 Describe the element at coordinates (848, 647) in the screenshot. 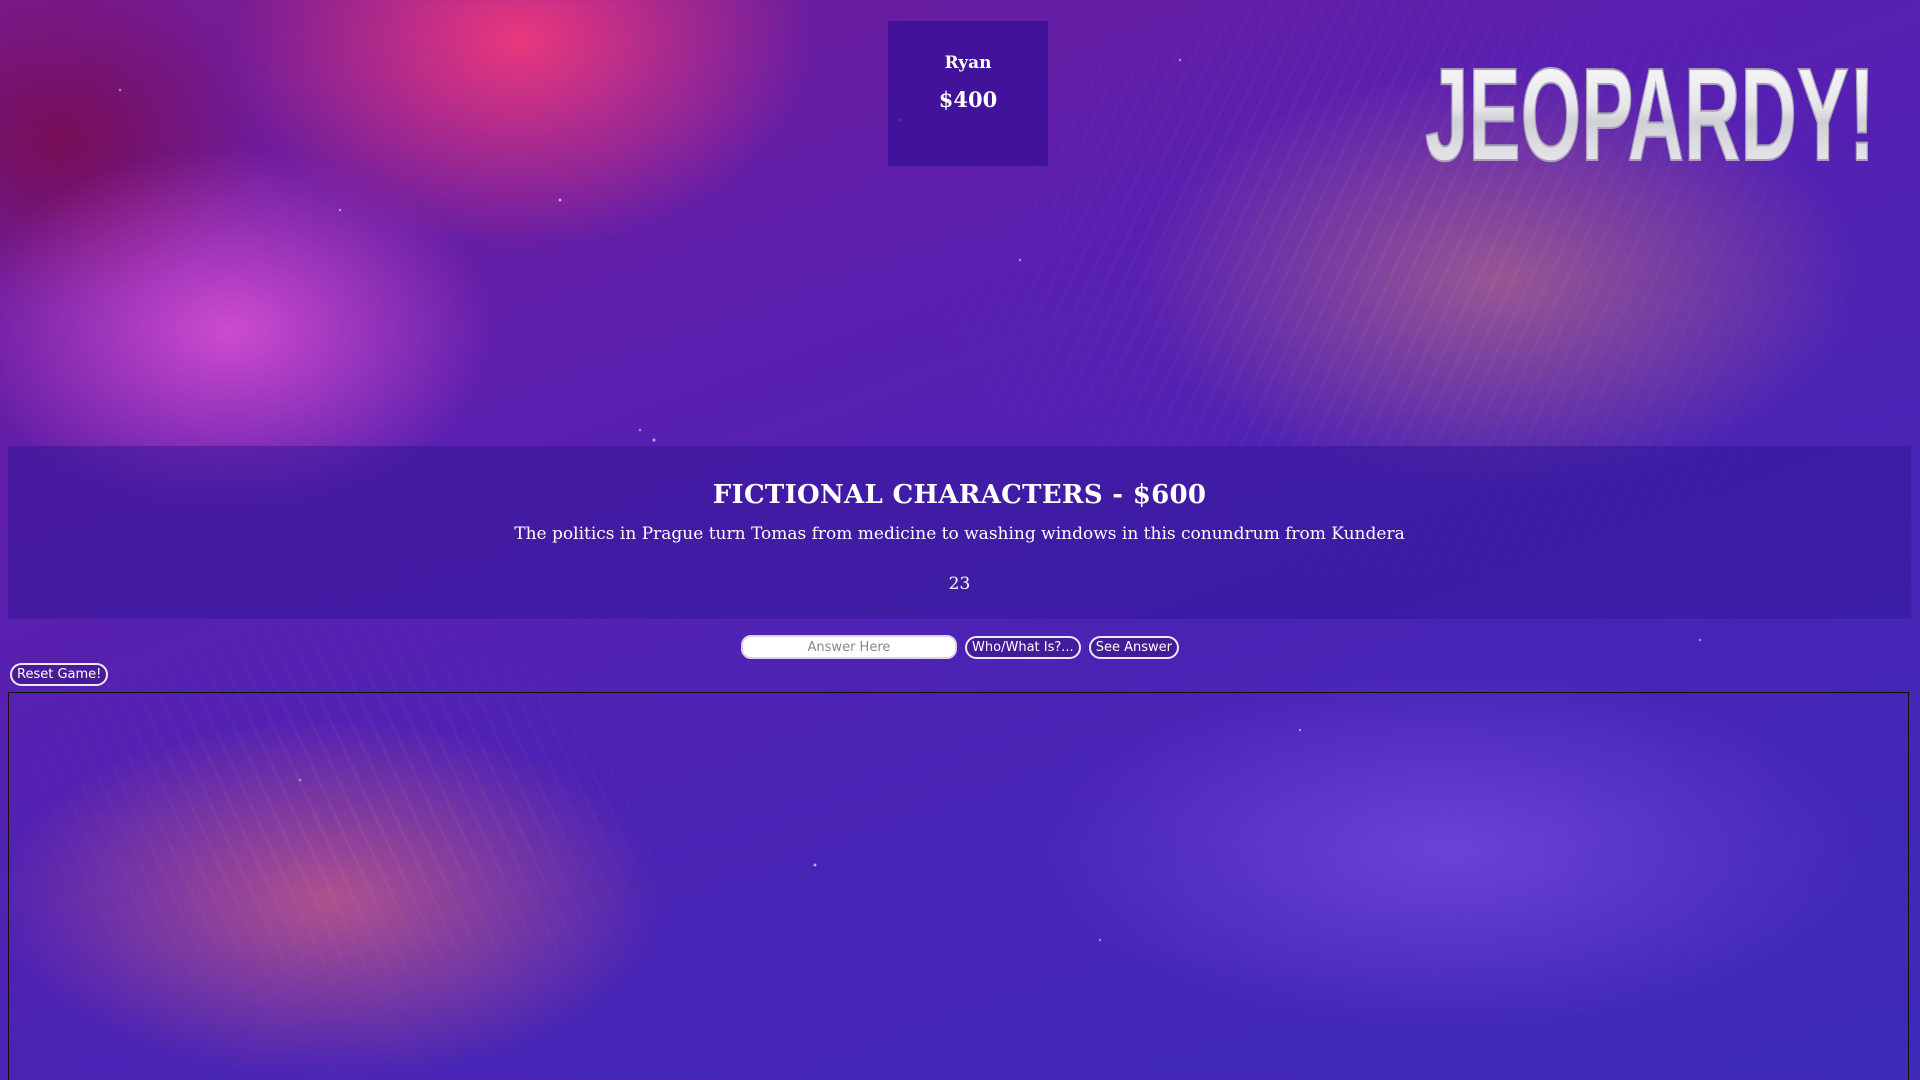

I see `answer-input` at that location.